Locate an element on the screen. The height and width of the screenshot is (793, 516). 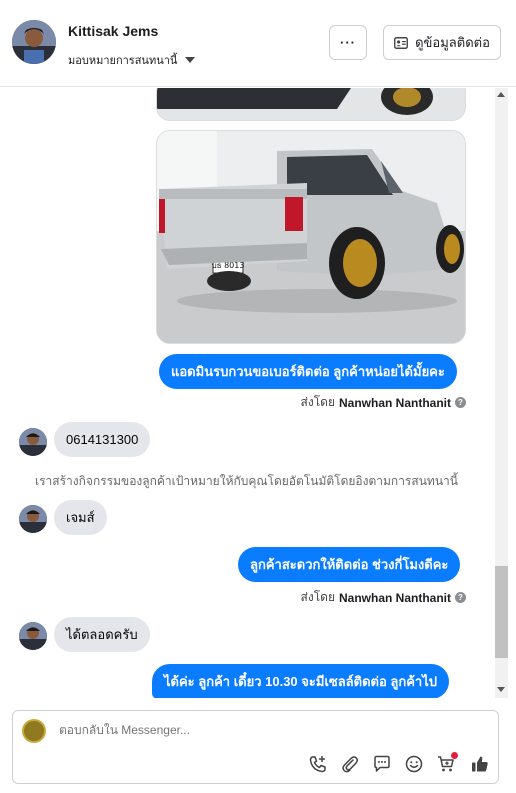
saved-replies-button is located at coordinates (382, 764).